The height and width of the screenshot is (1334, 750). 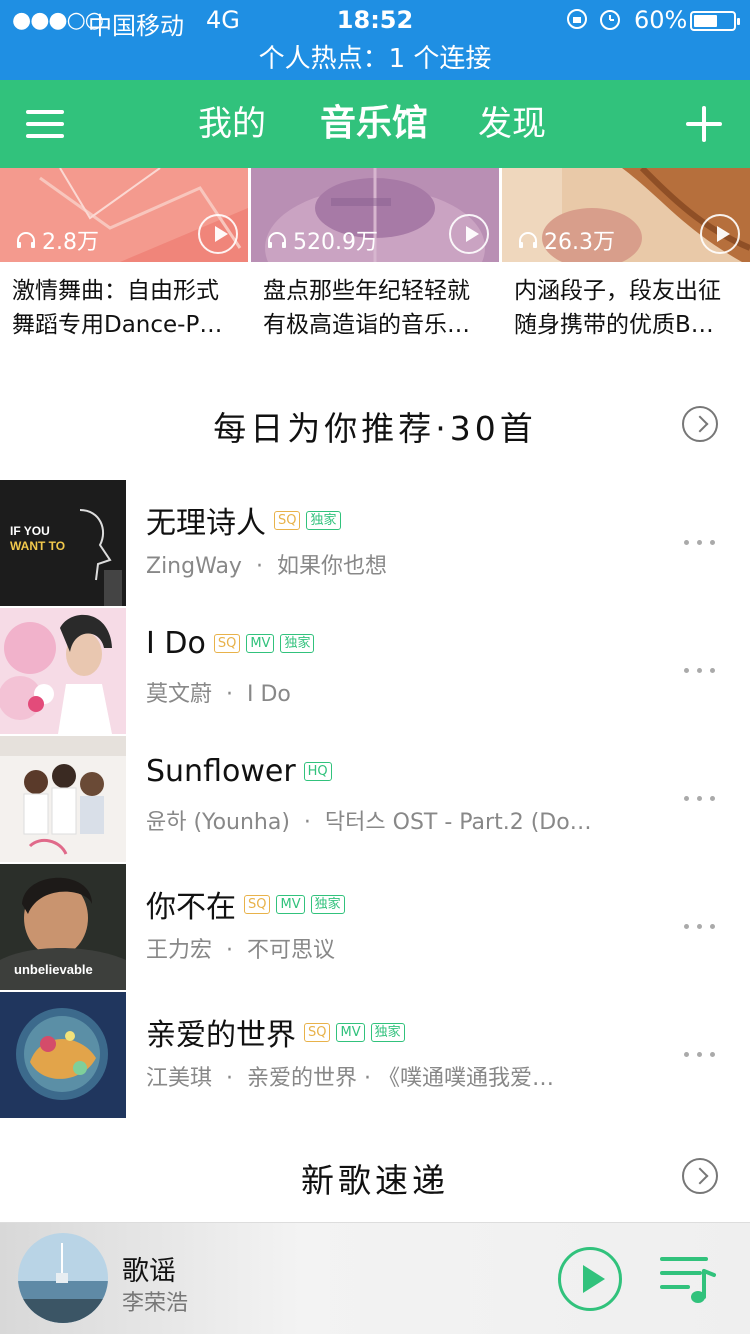 What do you see at coordinates (375, 20) in the screenshot?
I see `status-row: ●●●○○ 中国移动 4G 18:52 60%` at bounding box center [375, 20].